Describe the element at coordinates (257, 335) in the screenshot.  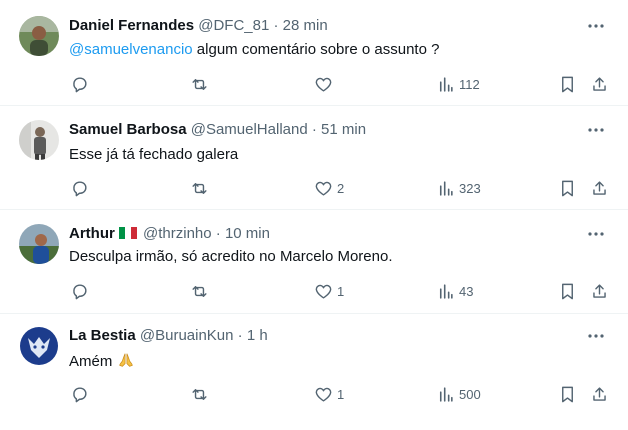
I see `timestamp: 1 h` at that location.